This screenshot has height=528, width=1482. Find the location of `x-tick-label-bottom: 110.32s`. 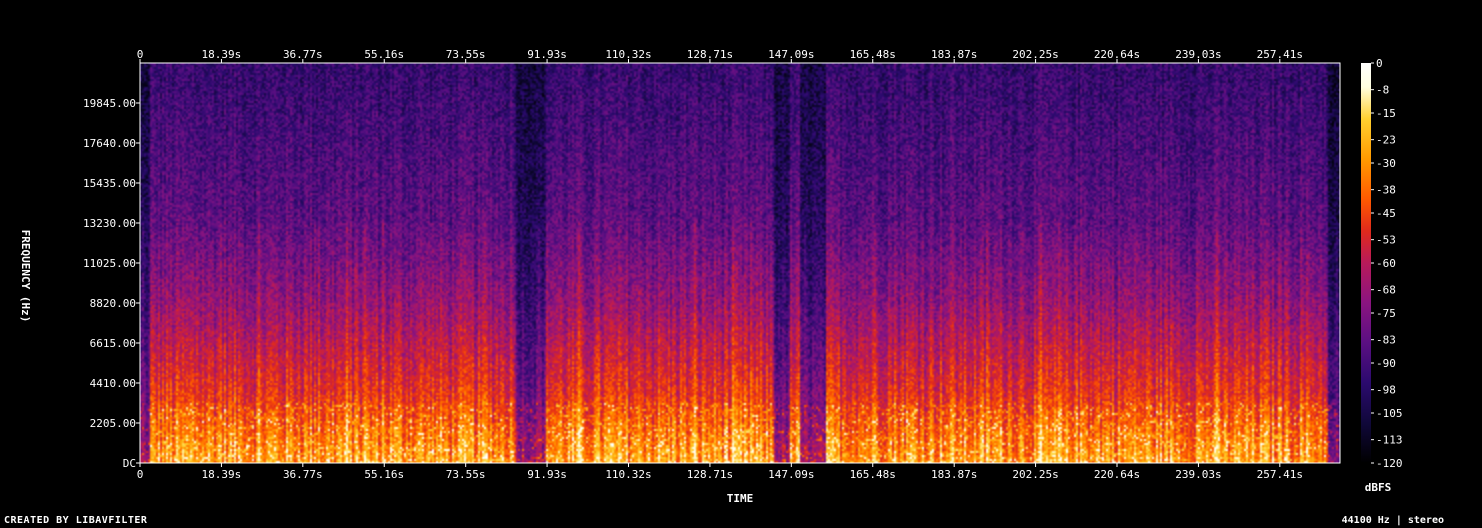

x-tick-label-bottom: 110.32s is located at coordinates (628, 474).